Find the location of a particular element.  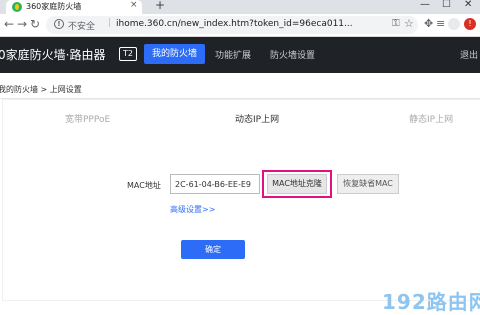

nav-firewall-settings: 防火墙设置 is located at coordinates (292, 54).